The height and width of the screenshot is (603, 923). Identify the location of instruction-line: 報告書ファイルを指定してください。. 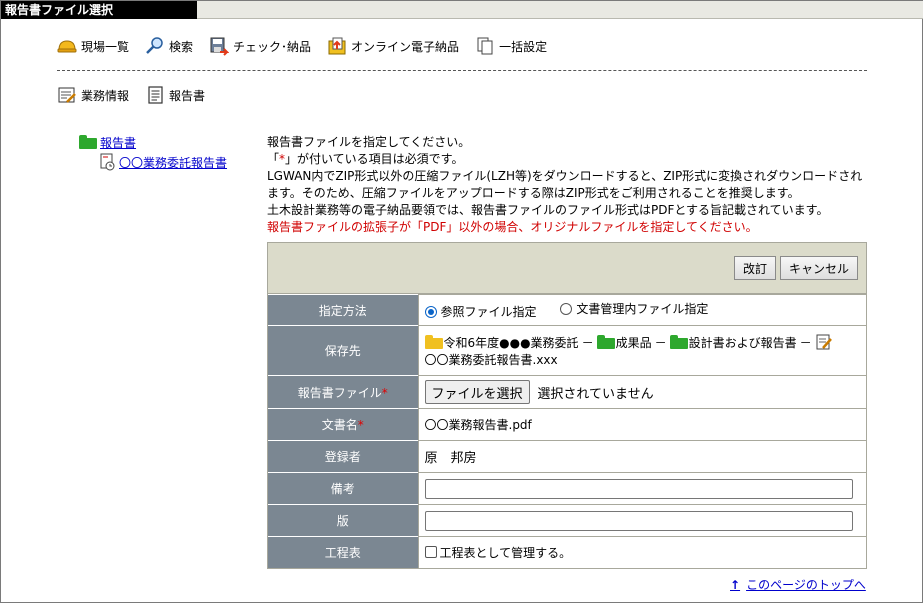
(369, 142).